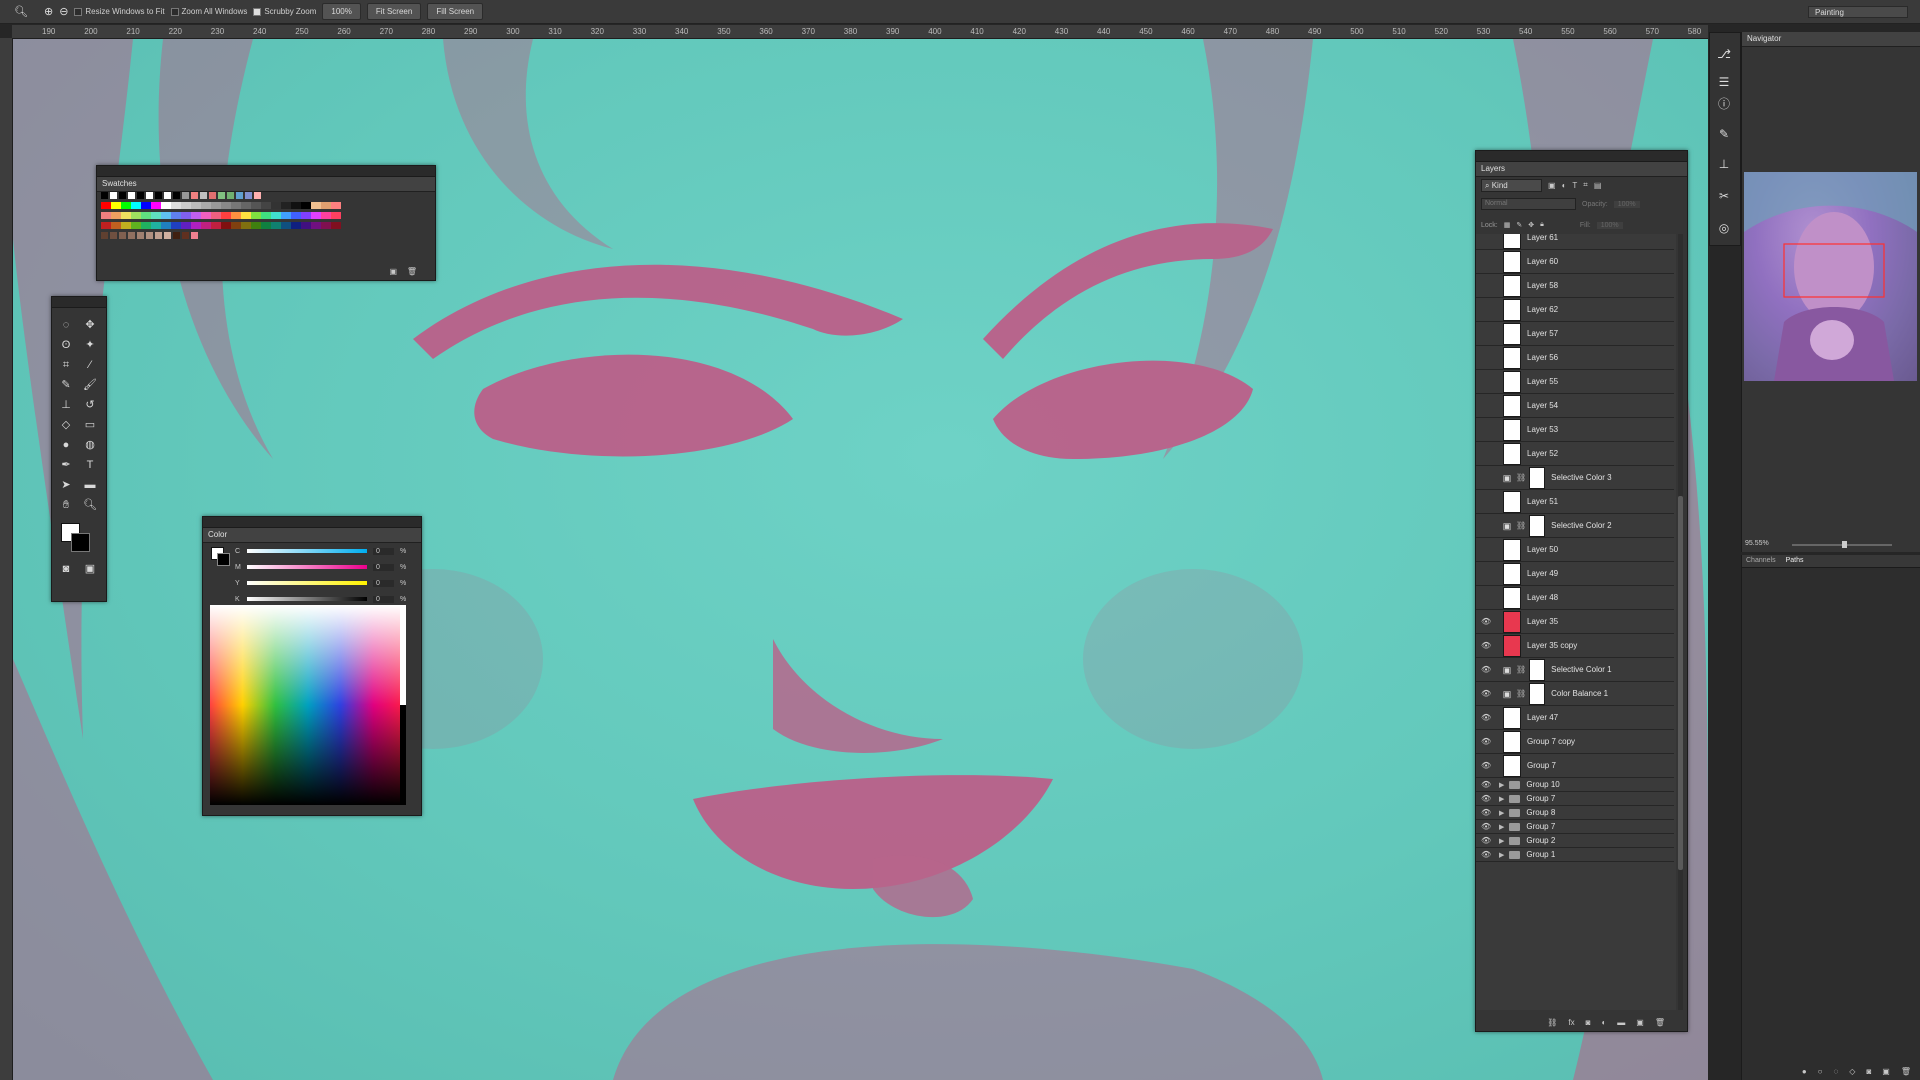 The image size is (1920, 1080). Describe the element at coordinates (1852, 1071) in the screenshot. I see `make-path-icon: ◇` at that location.